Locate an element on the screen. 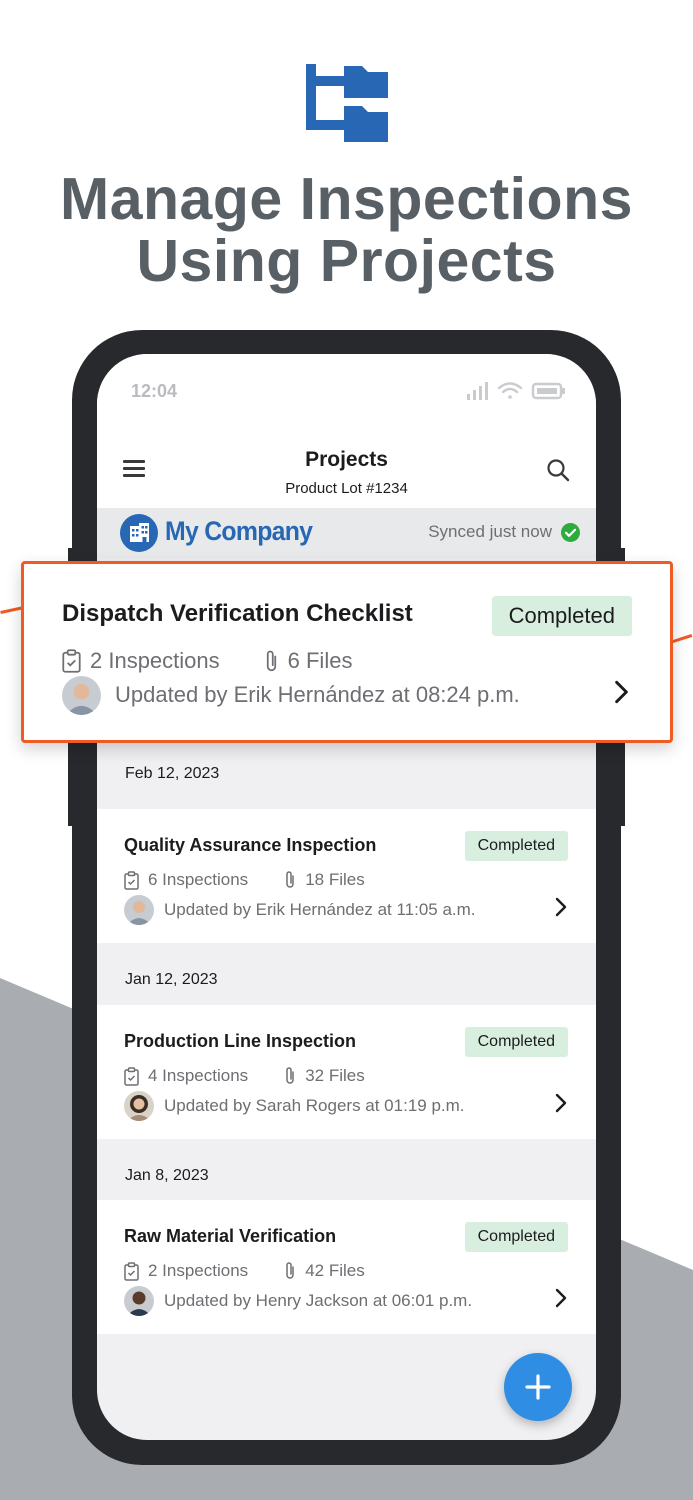 The width and height of the screenshot is (693, 1500). updated-row: Updated by Erik Hernández at 08:24 p.m. is located at coordinates (291, 695).